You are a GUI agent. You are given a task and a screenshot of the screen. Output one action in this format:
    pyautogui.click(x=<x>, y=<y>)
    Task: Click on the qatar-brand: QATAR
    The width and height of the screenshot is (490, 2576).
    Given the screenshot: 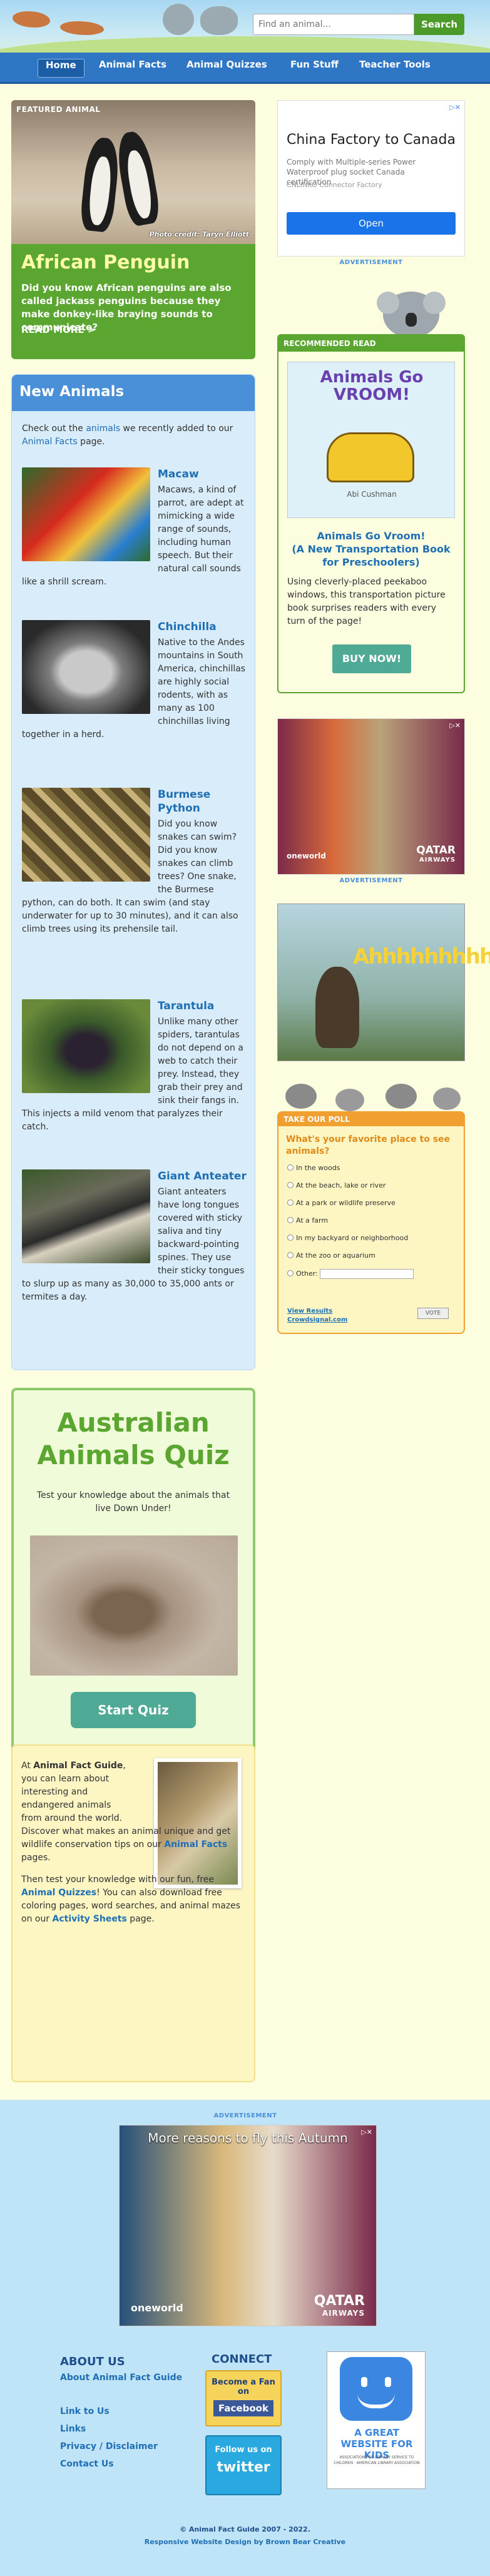 What is the action you would take?
    pyautogui.click(x=339, y=2301)
    